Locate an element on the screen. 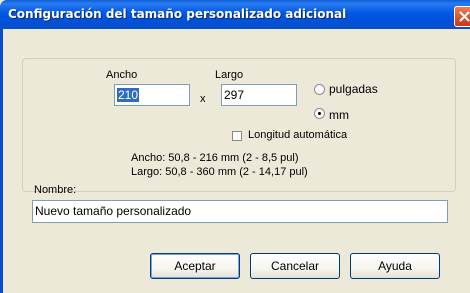  name-value: Nuevo tamaño personalizado is located at coordinates (113, 211).